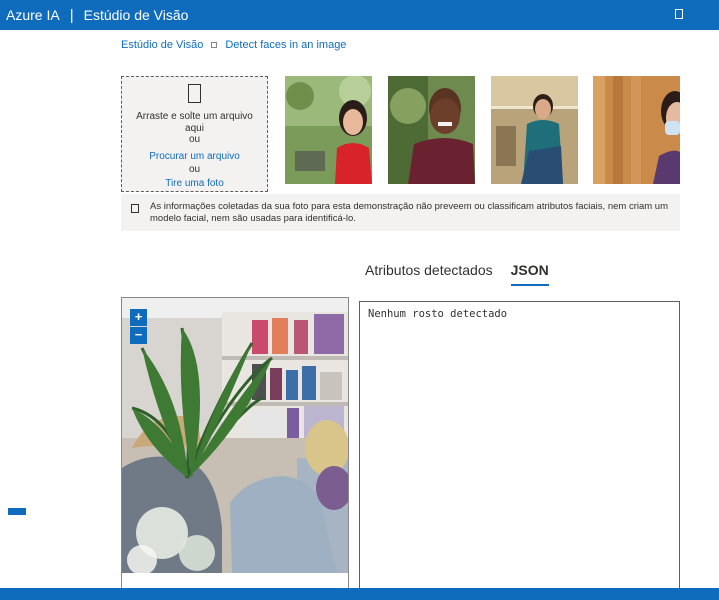  I want to click on take-photo-link: Tire uma foto, so click(194, 184).